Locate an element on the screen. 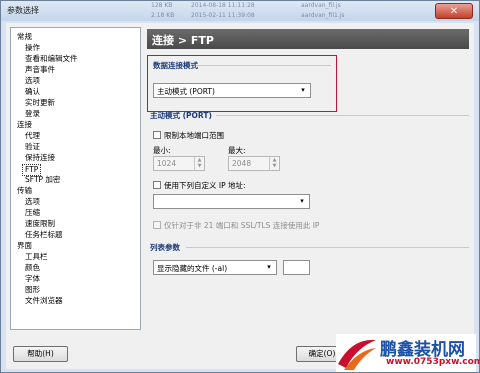 This screenshot has width=480, height=373. tree-item: 操作 is located at coordinates (32, 48).